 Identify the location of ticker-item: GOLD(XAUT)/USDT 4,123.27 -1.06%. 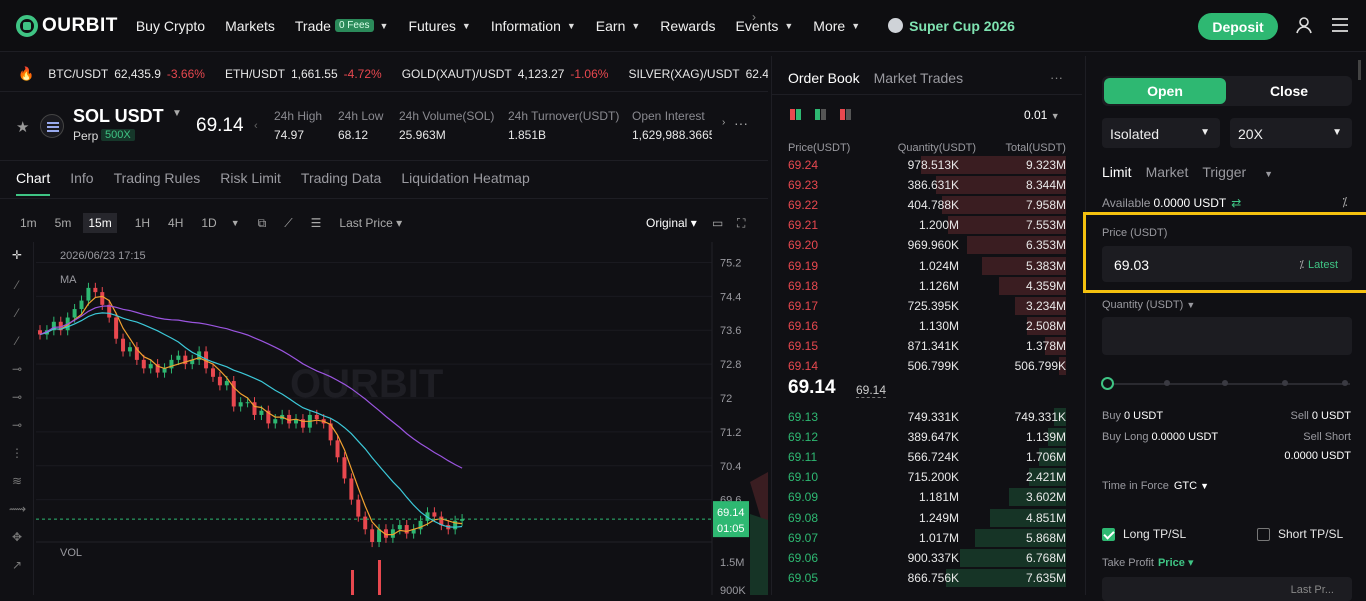
(505, 74).